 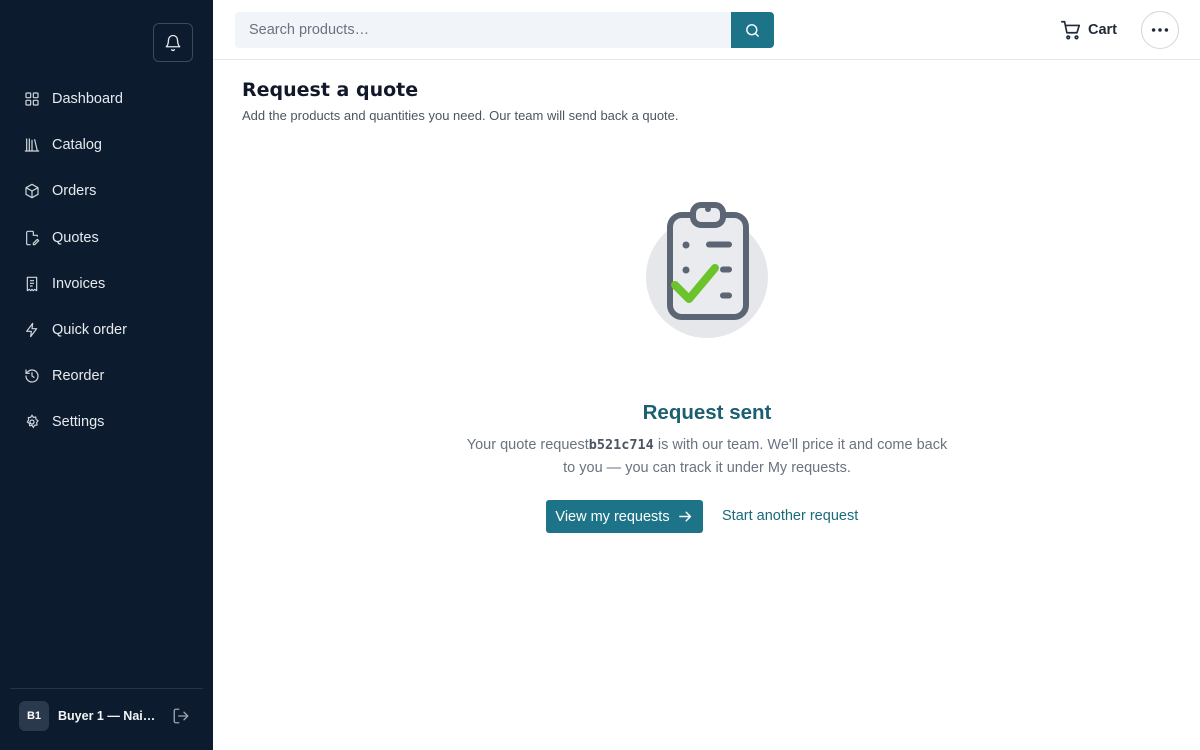 I want to click on sidebar-item-label: Orders, so click(x=74, y=191).